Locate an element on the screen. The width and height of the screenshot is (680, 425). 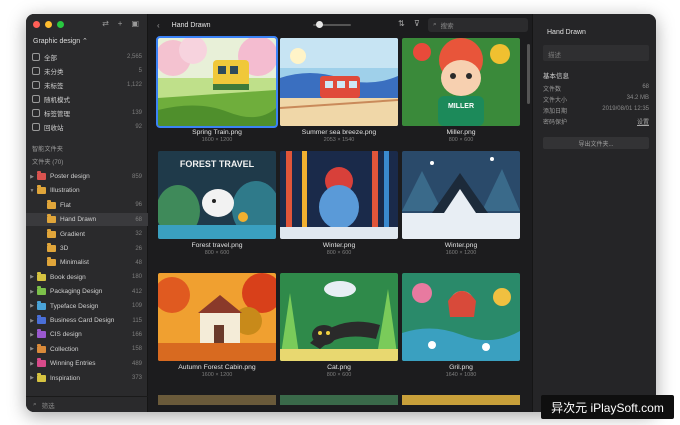
grid-item: Gril.png 1640 × 1080 is located at coordinates (461, 325).